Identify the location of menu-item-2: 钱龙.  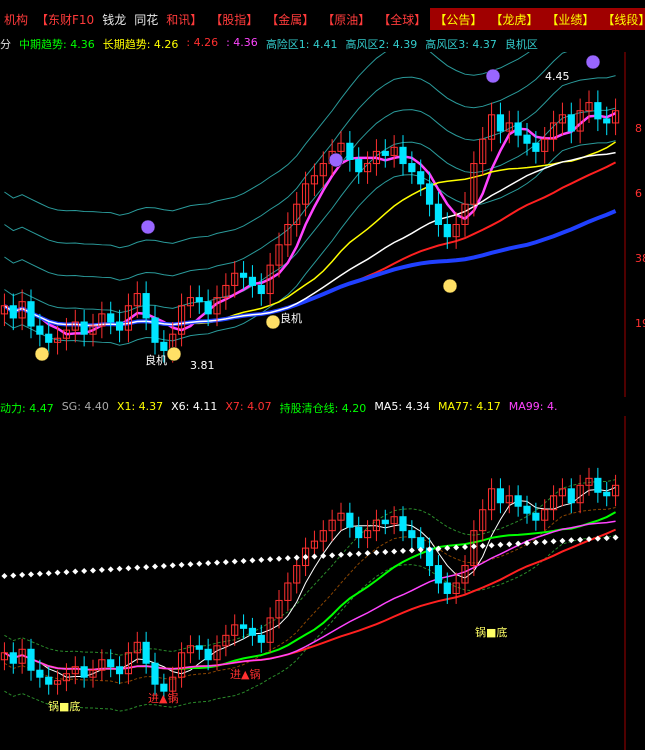
(114, 19).